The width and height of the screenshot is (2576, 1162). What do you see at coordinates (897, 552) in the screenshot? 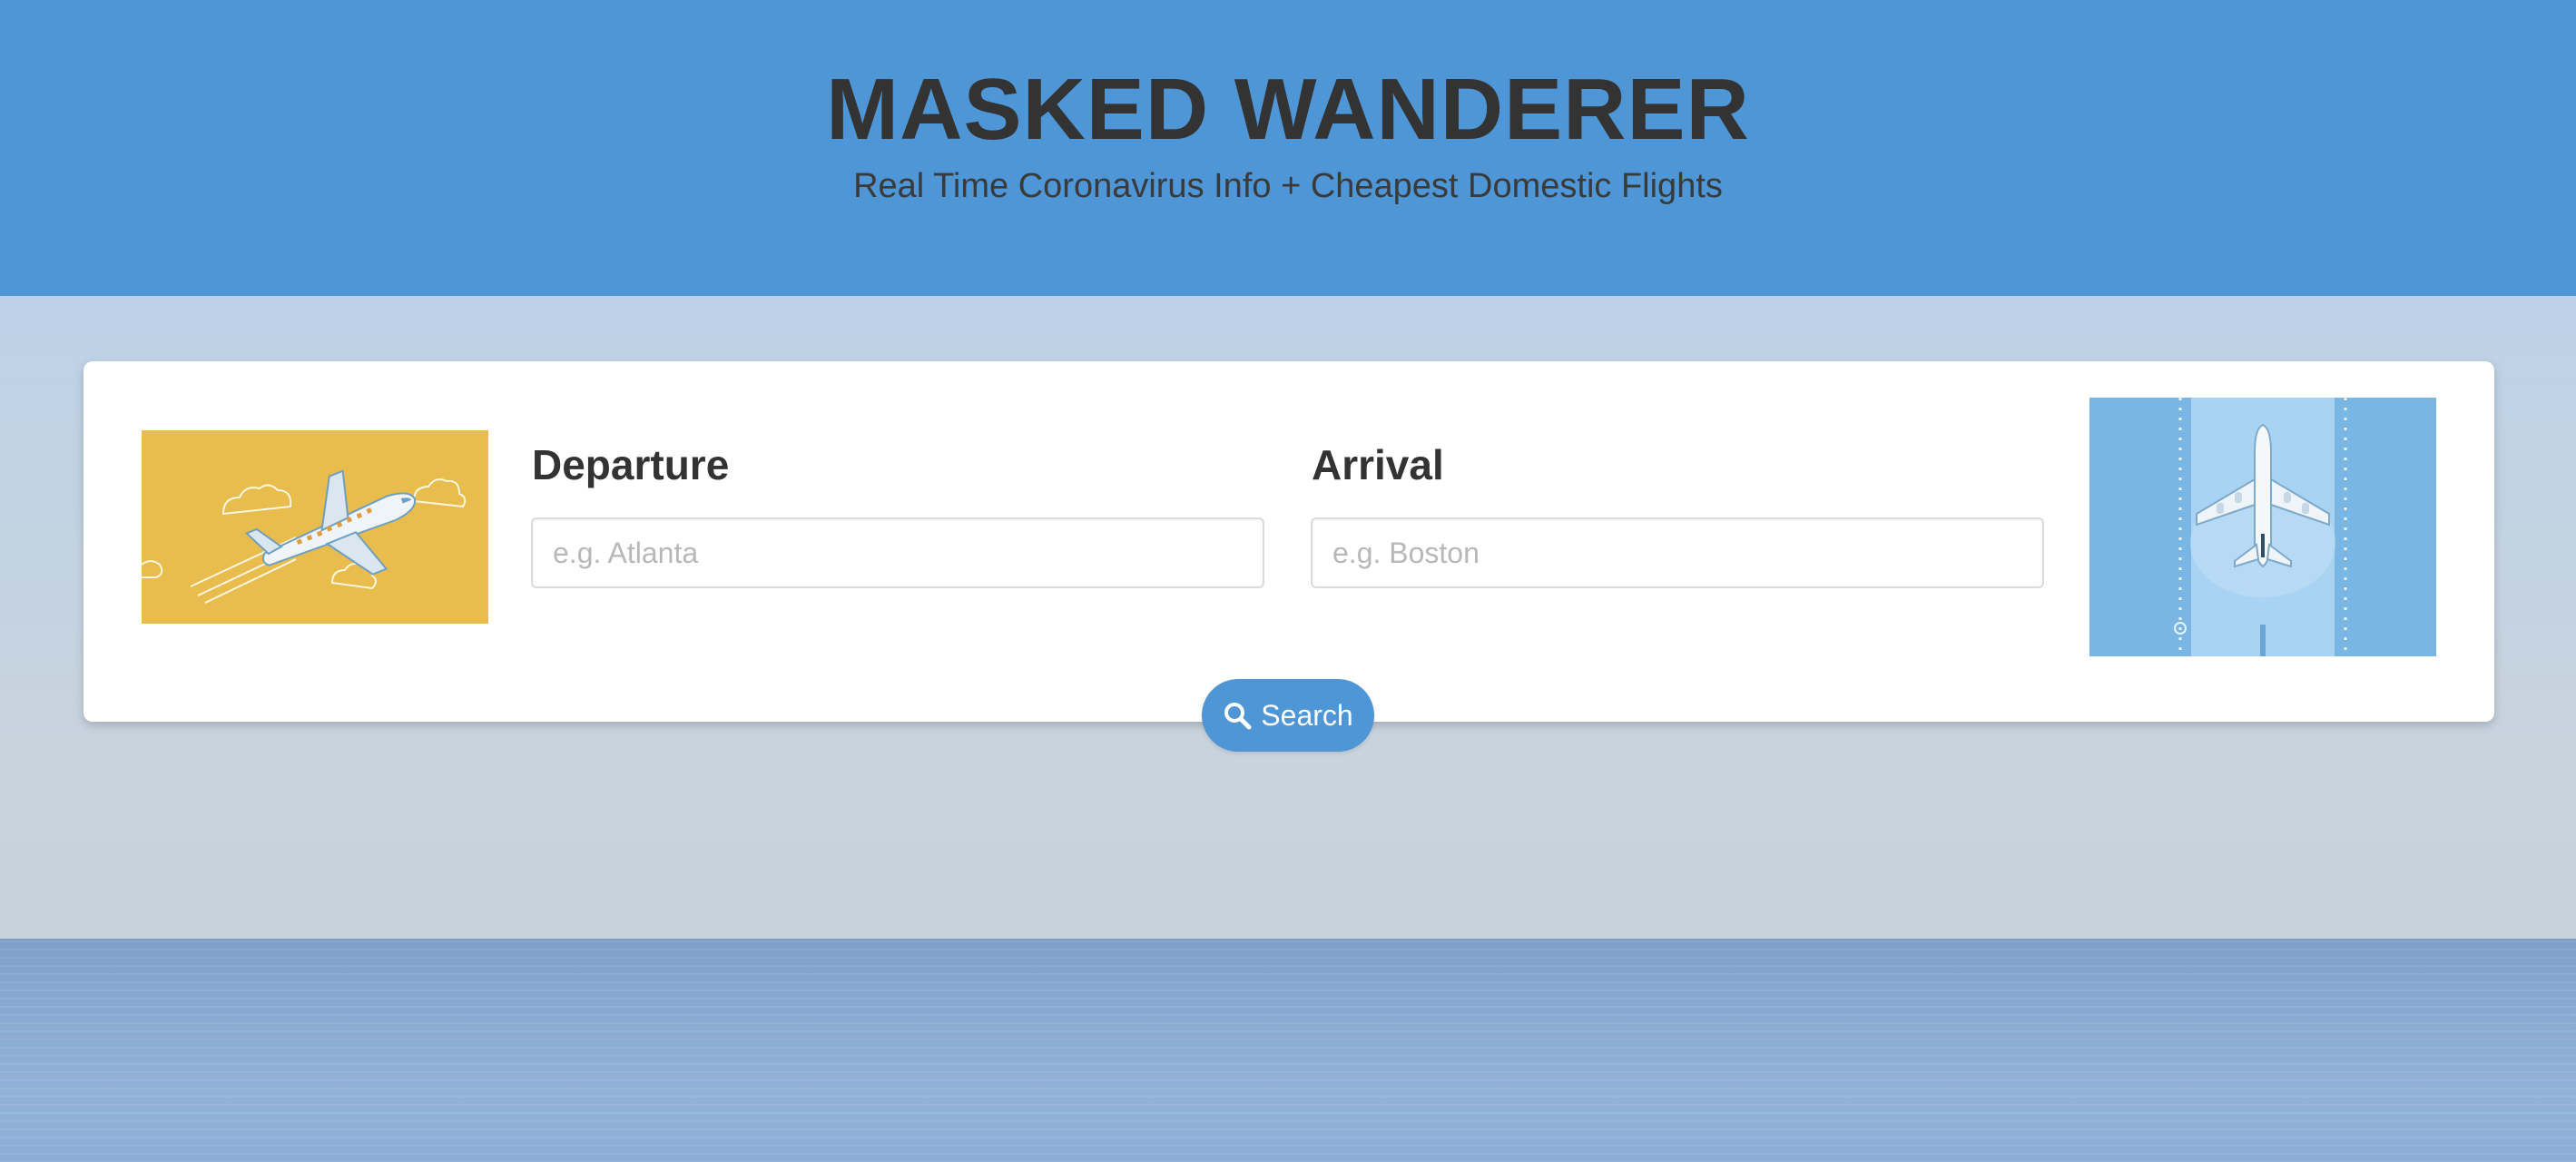
I see `departure-input` at bounding box center [897, 552].